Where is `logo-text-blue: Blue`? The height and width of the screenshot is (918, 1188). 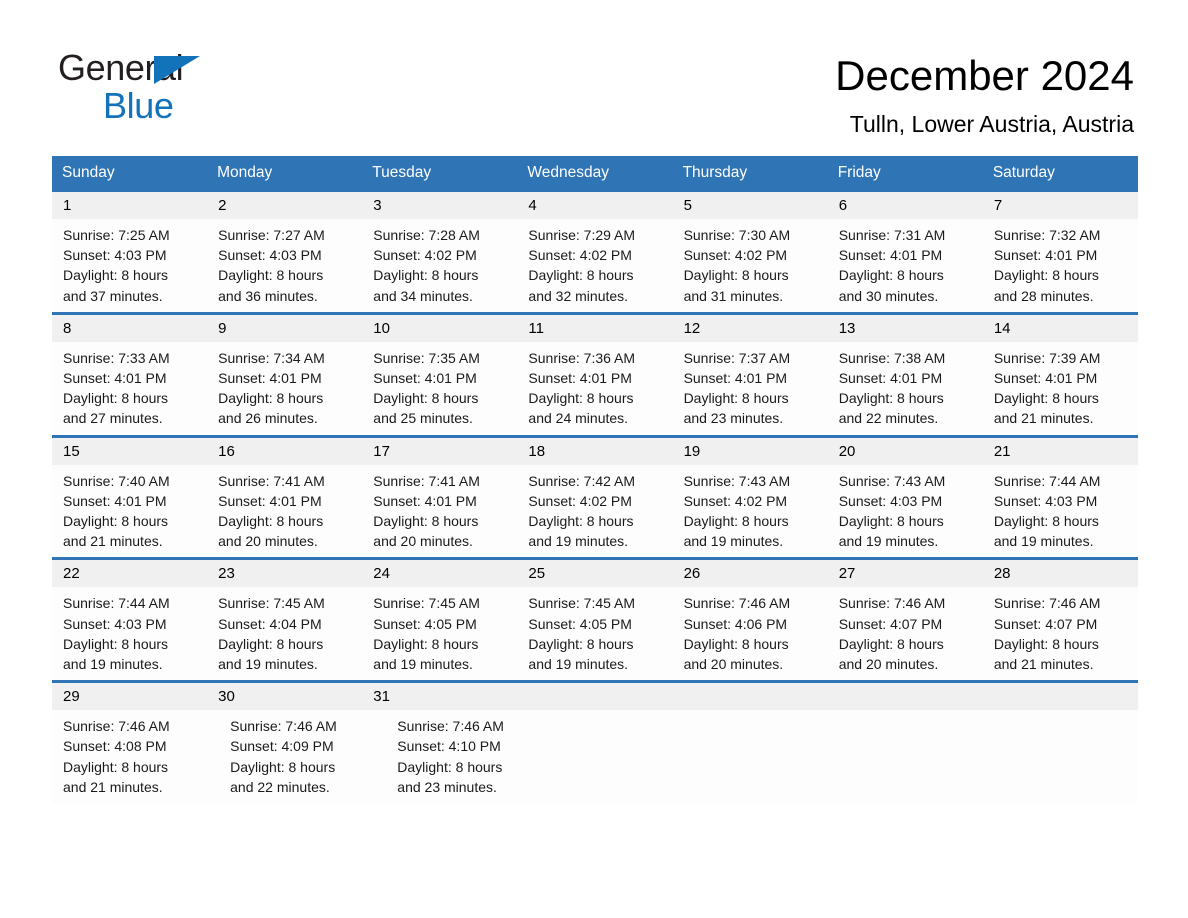 logo-text-blue: Blue is located at coordinates (138, 105).